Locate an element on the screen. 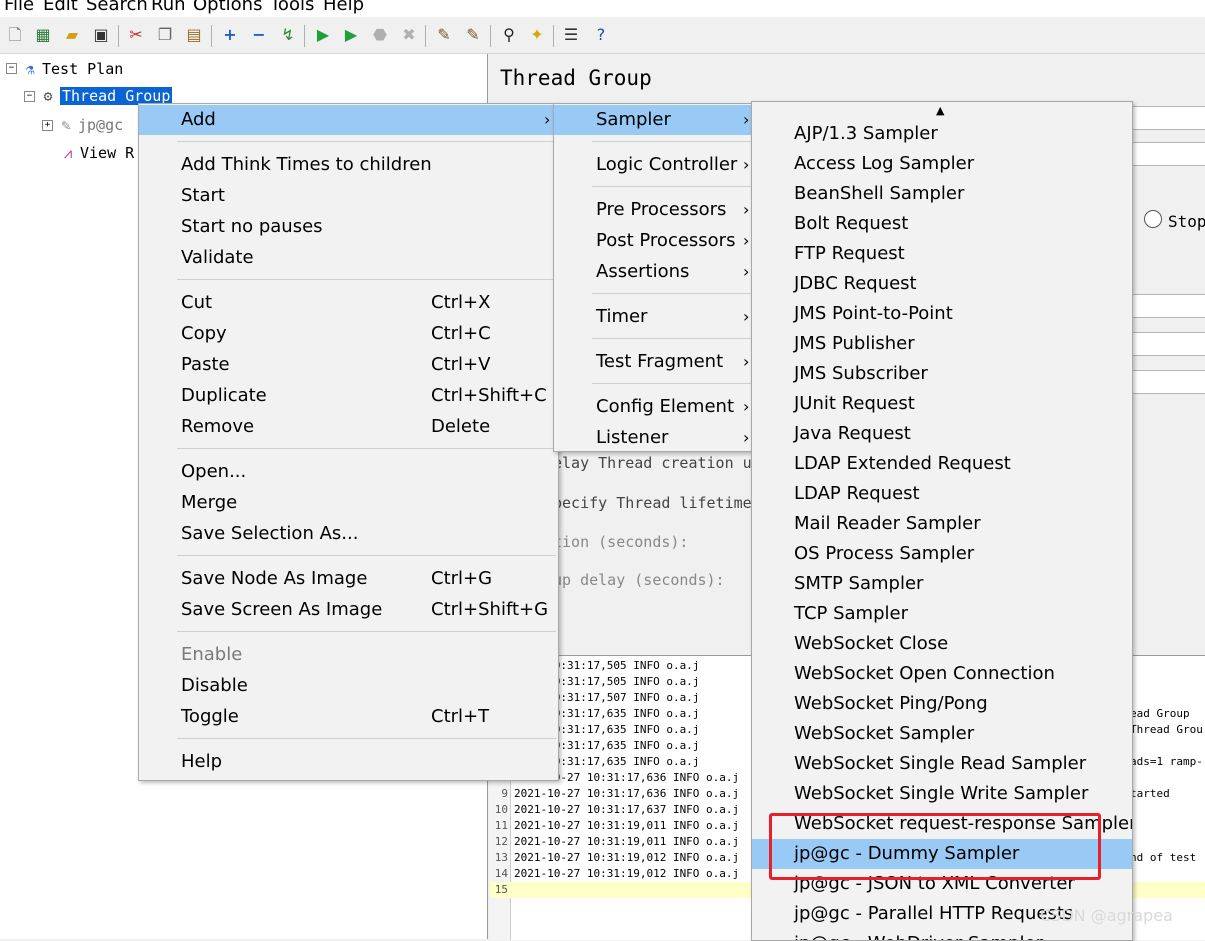 Image resolution: width=1205 pixels, height=941 pixels. menu-item-post-processors: Post Processors › is located at coordinates (654, 241).